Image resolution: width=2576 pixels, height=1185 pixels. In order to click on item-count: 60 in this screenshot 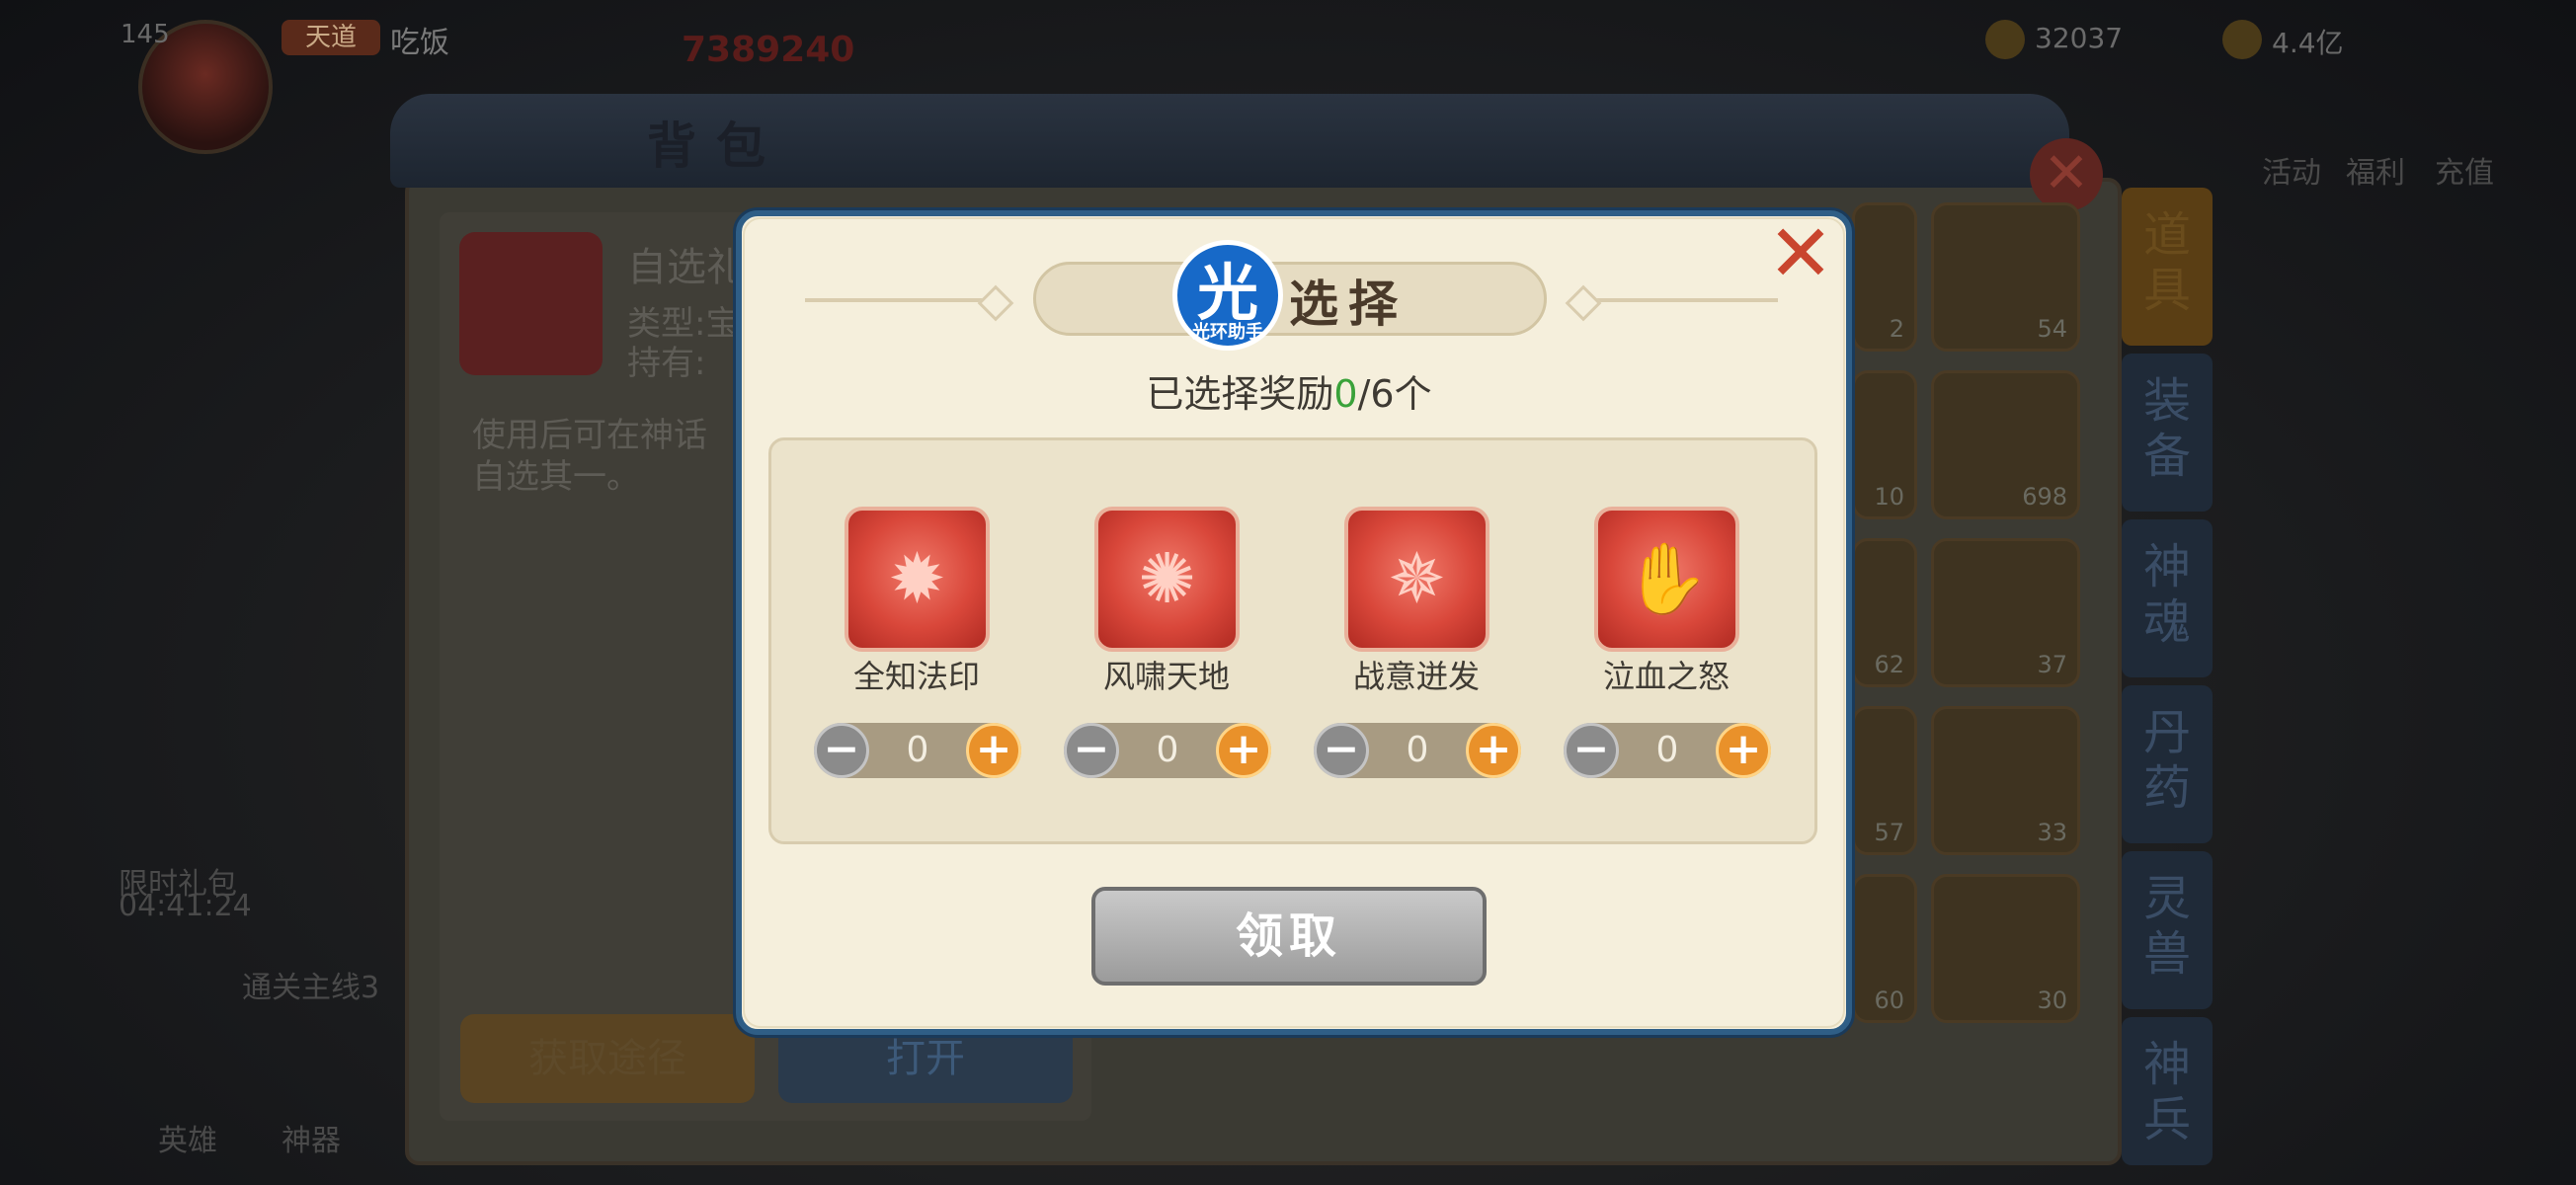, I will do `click(1889, 1001)`.